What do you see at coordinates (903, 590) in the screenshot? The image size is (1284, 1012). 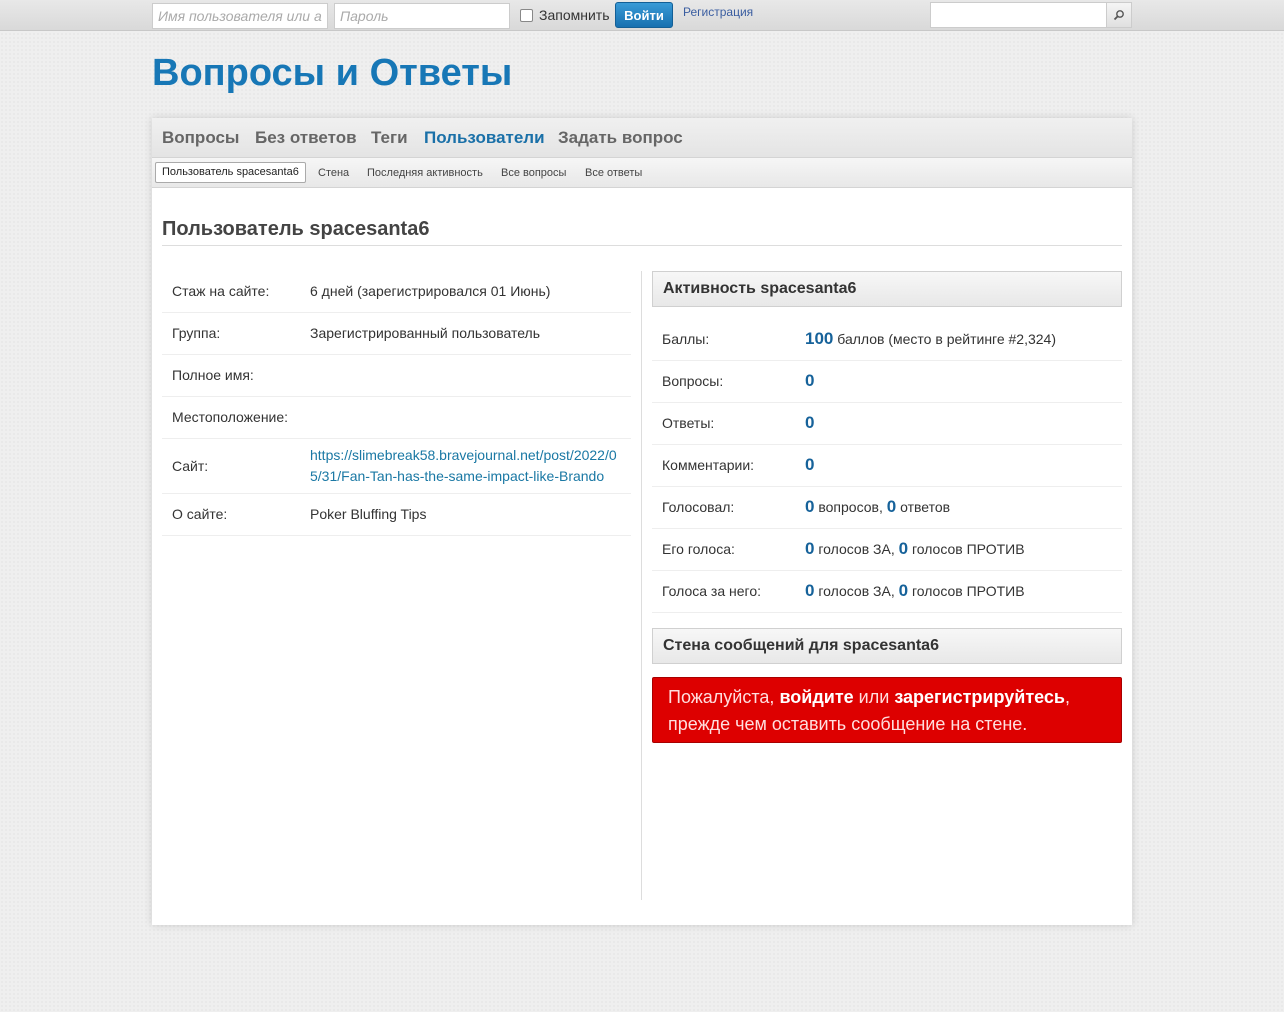 I see `for-down-count: 0` at bounding box center [903, 590].